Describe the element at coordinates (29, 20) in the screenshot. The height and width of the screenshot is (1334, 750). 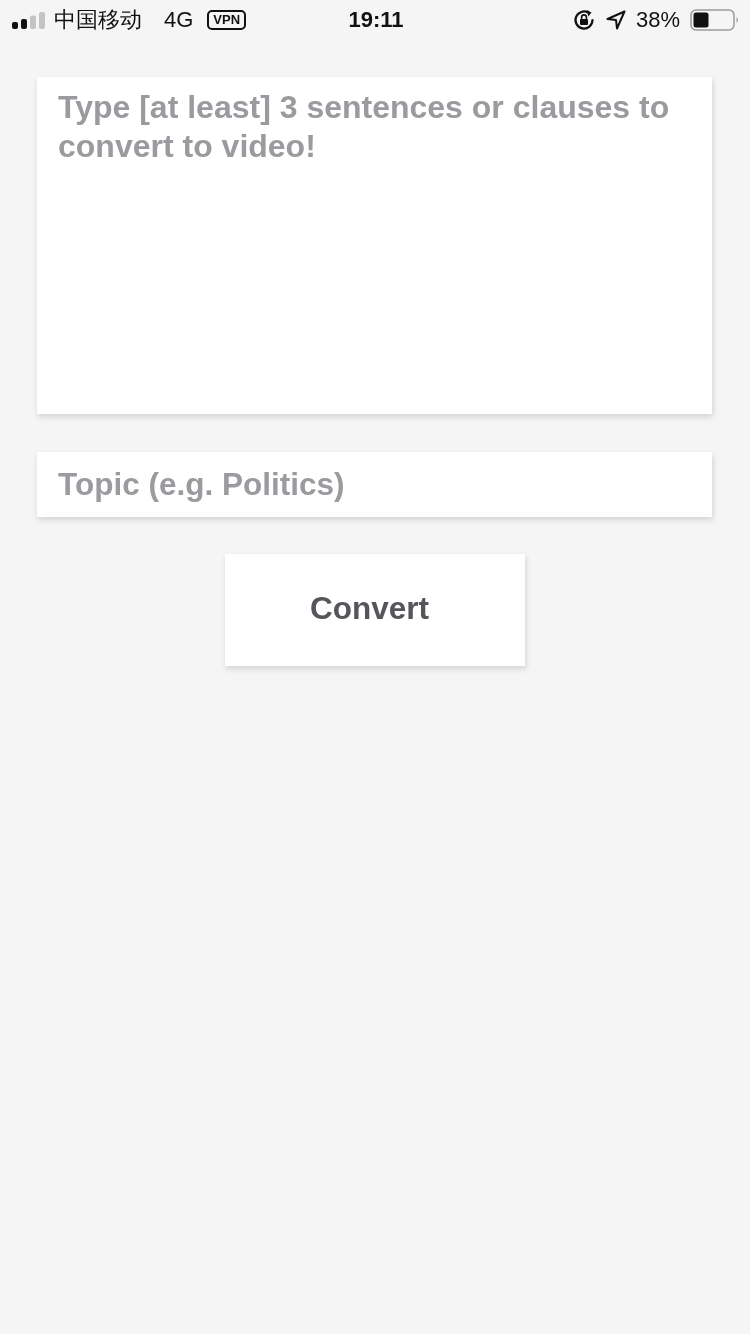
I see `signal-icon` at that location.